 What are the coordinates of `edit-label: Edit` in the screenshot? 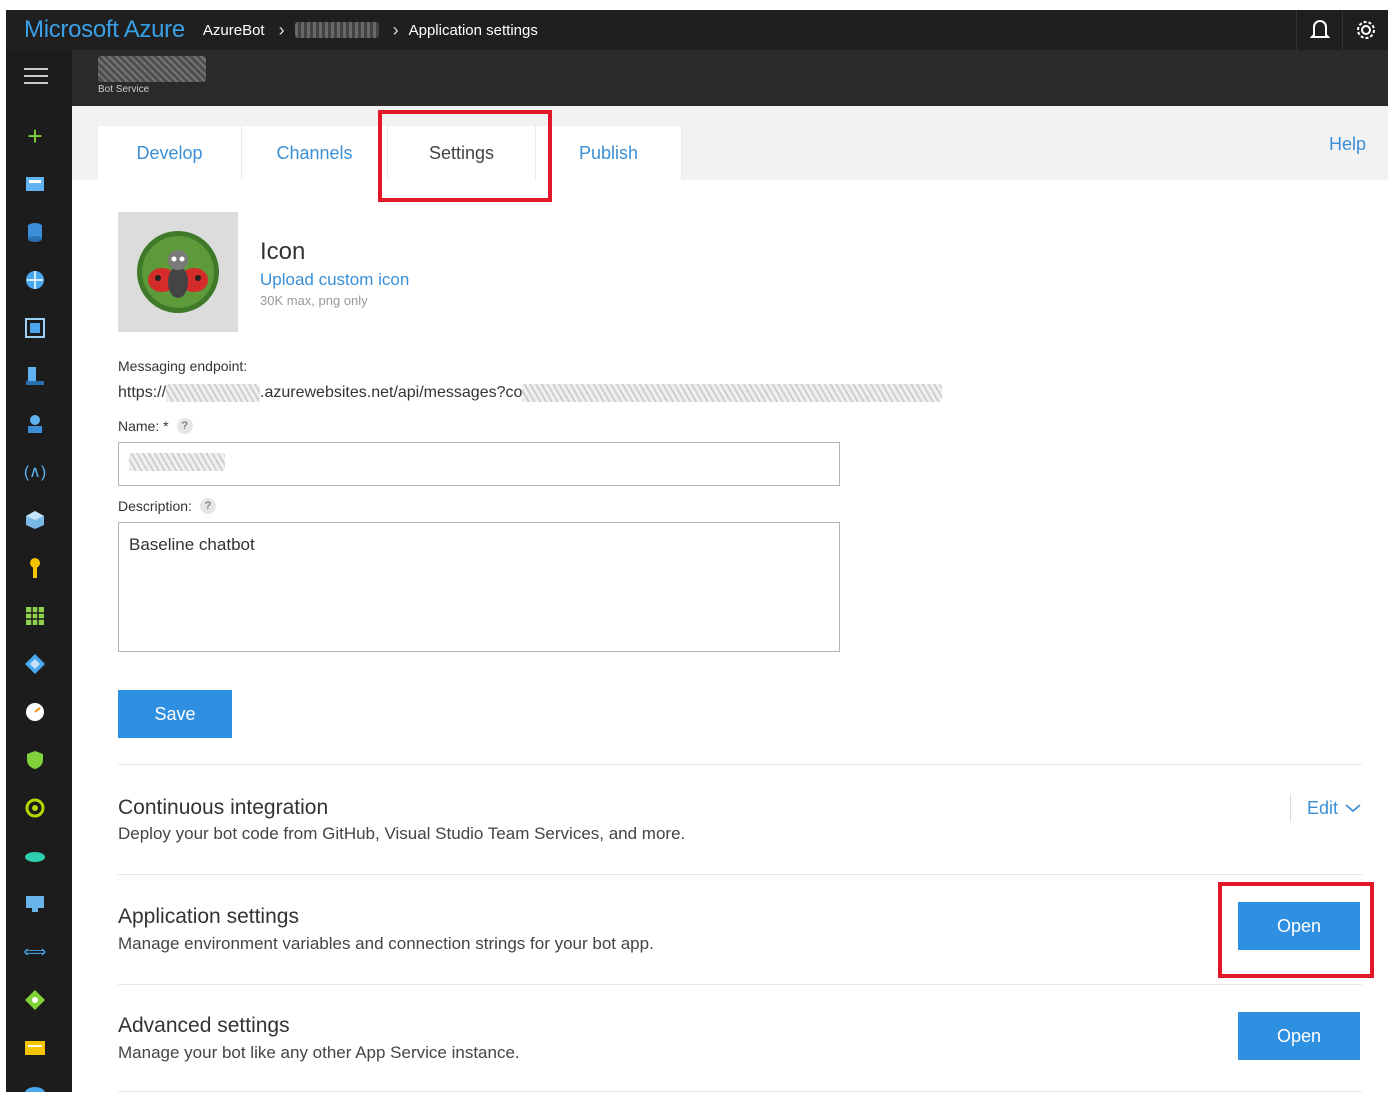 It's located at (1323, 807).